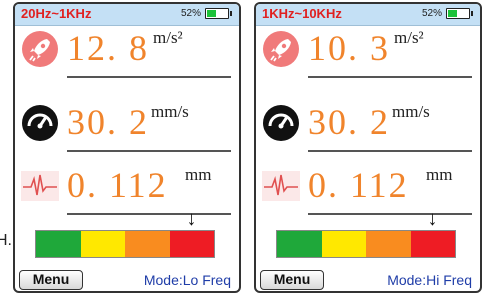  I want to click on status-header: 1KHz~10KHz 52%, so click(368, 15).